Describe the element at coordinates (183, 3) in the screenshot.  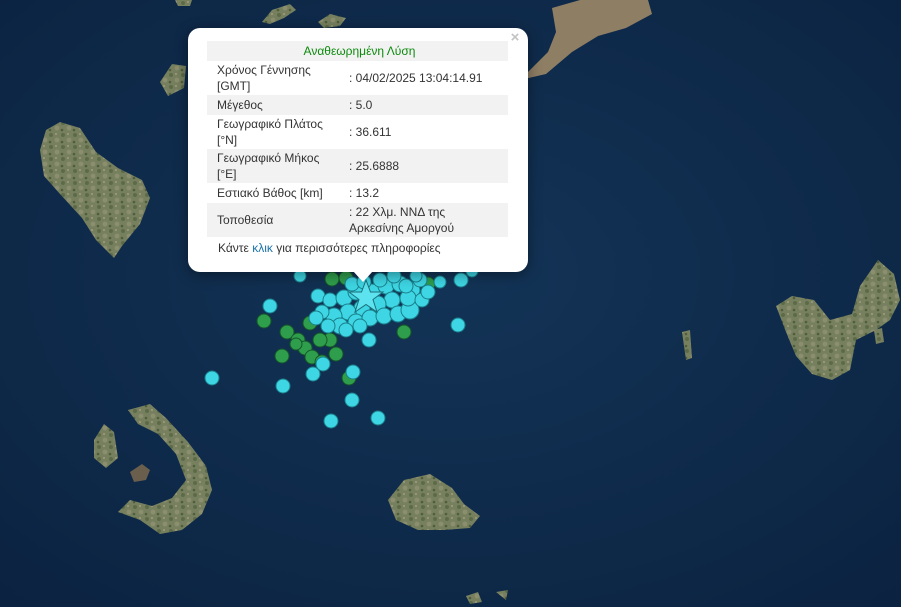
I see `islet` at that location.